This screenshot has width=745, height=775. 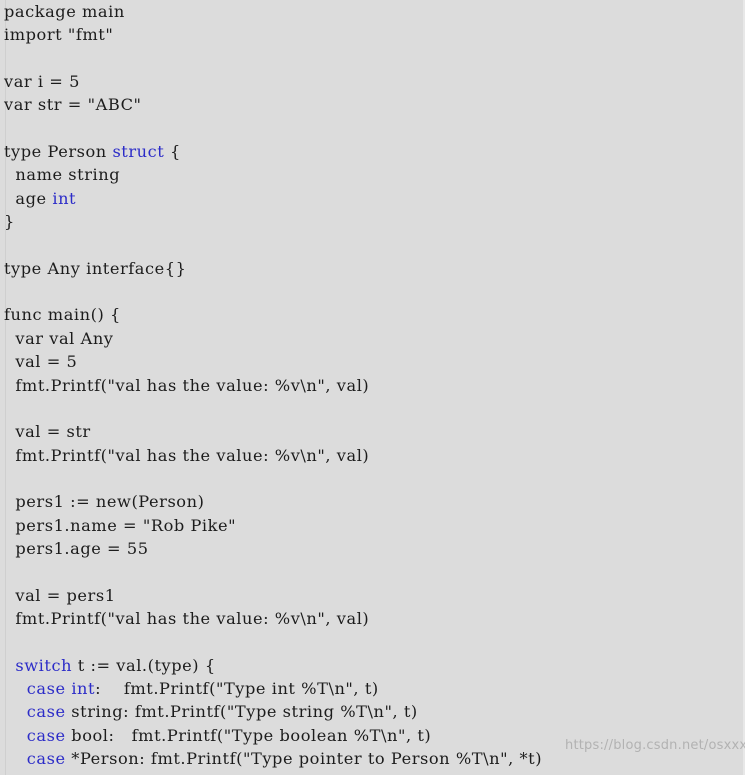 What do you see at coordinates (64, 11) in the screenshot?
I see `code-token: package main` at bounding box center [64, 11].